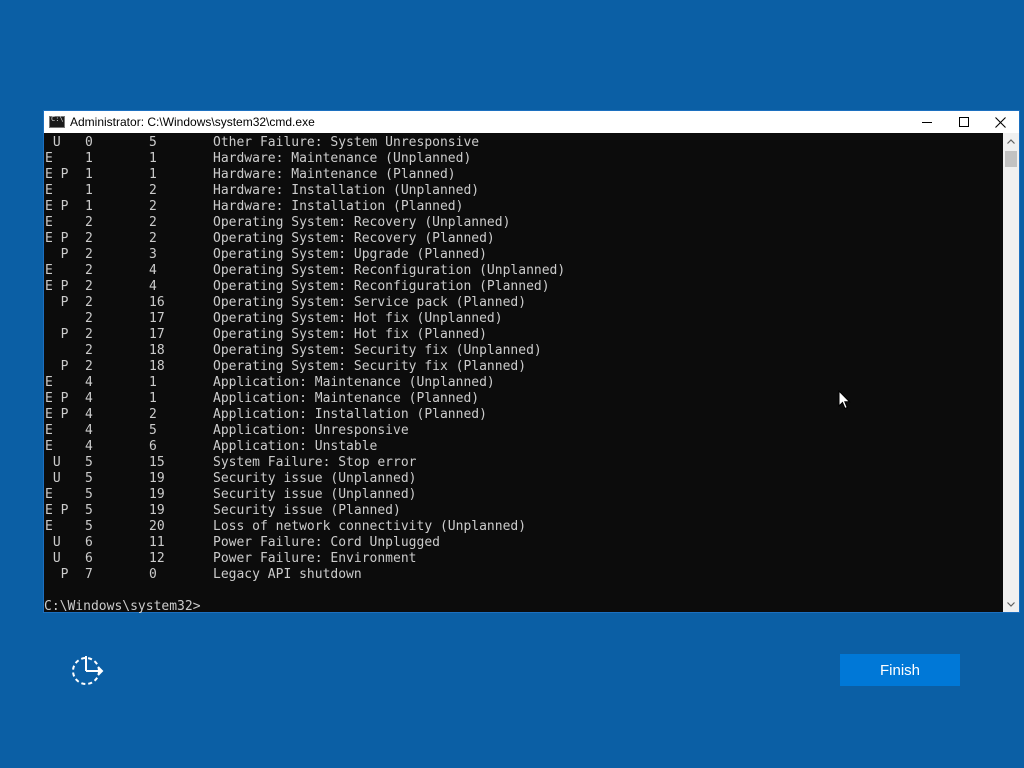 Image resolution: width=1024 pixels, height=768 pixels. Describe the element at coordinates (57, 121) in the screenshot. I see `cmd-app-icon` at that location.